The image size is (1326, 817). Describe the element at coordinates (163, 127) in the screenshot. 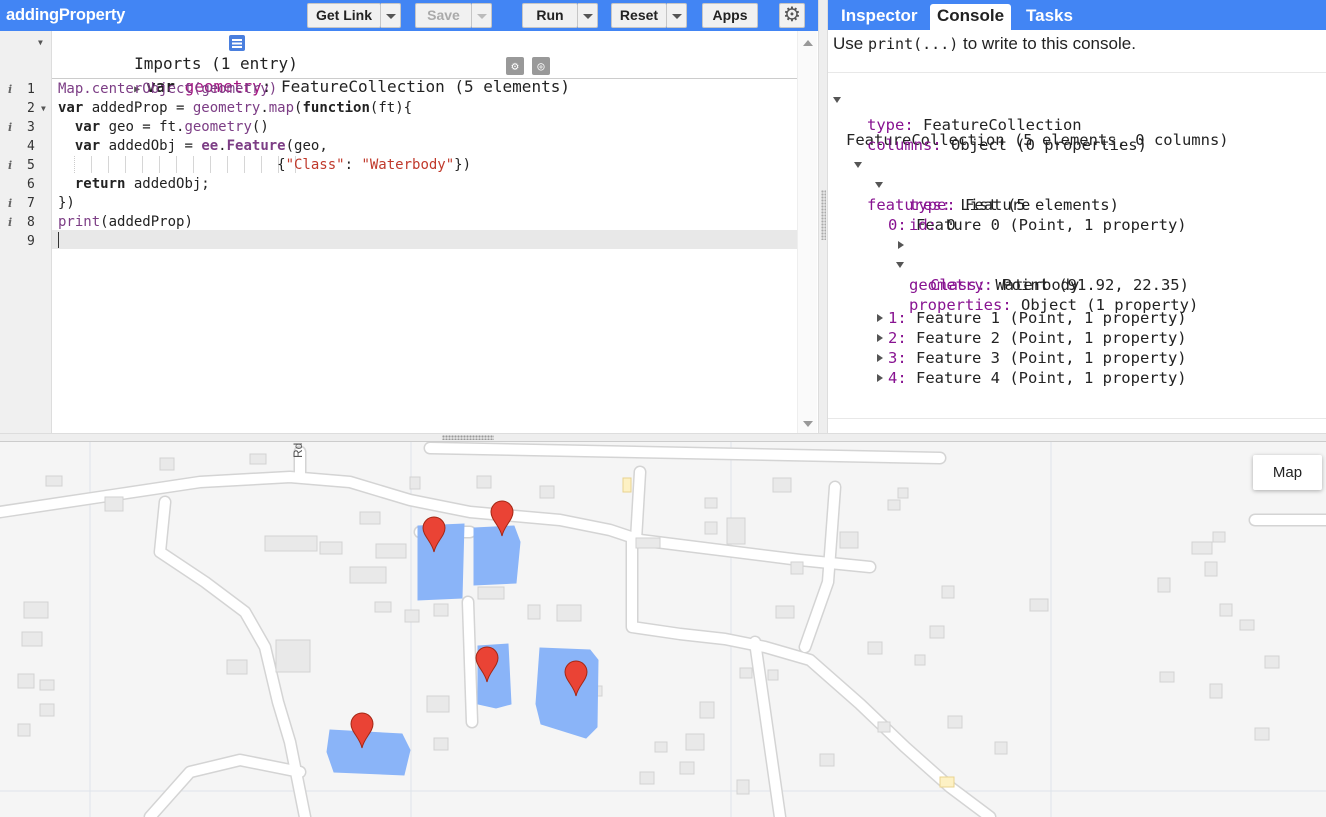

I see `code-line: var geo = ft.geometry()` at that location.